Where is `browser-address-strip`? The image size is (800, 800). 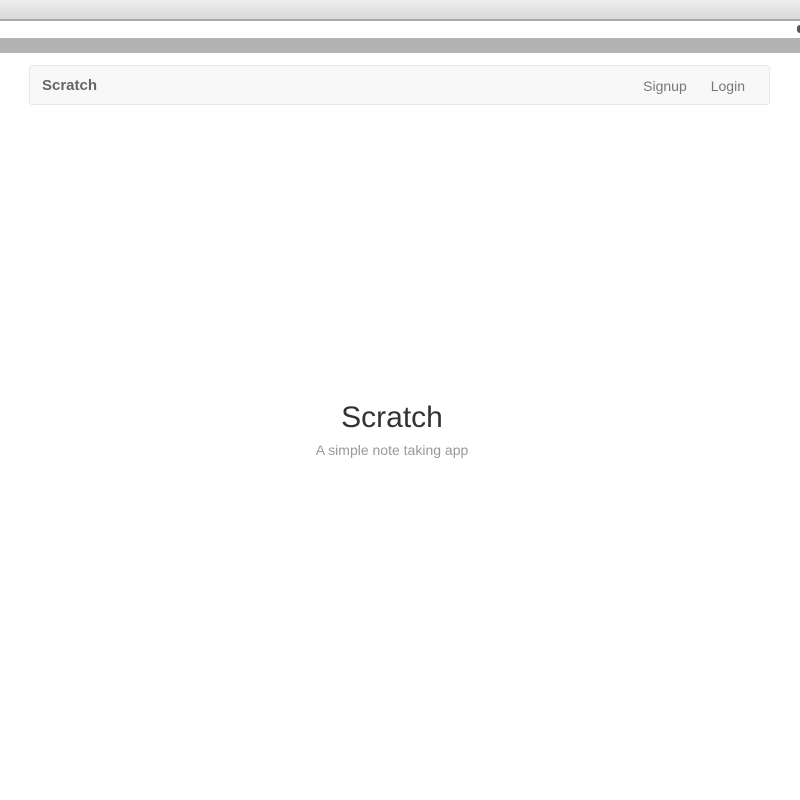 browser-address-strip is located at coordinates (400, 29).